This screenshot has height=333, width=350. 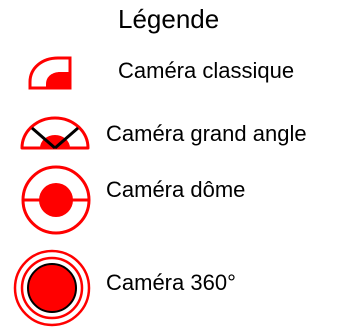 What do you see at coordinates (171, 282) in the screenshot?
I see `legend-label-360: Caméra 360°` at bounding box center [171, 282].